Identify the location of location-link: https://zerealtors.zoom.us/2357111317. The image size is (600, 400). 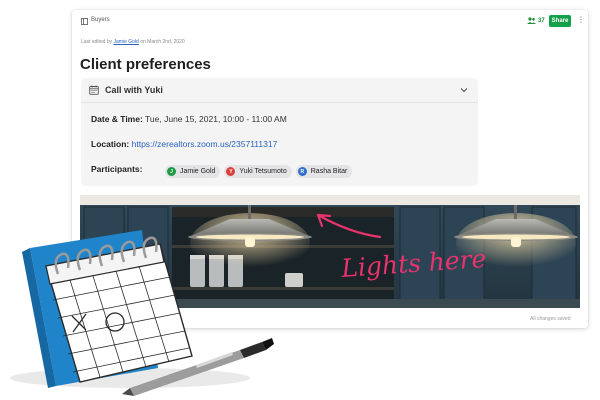
(205, 144).